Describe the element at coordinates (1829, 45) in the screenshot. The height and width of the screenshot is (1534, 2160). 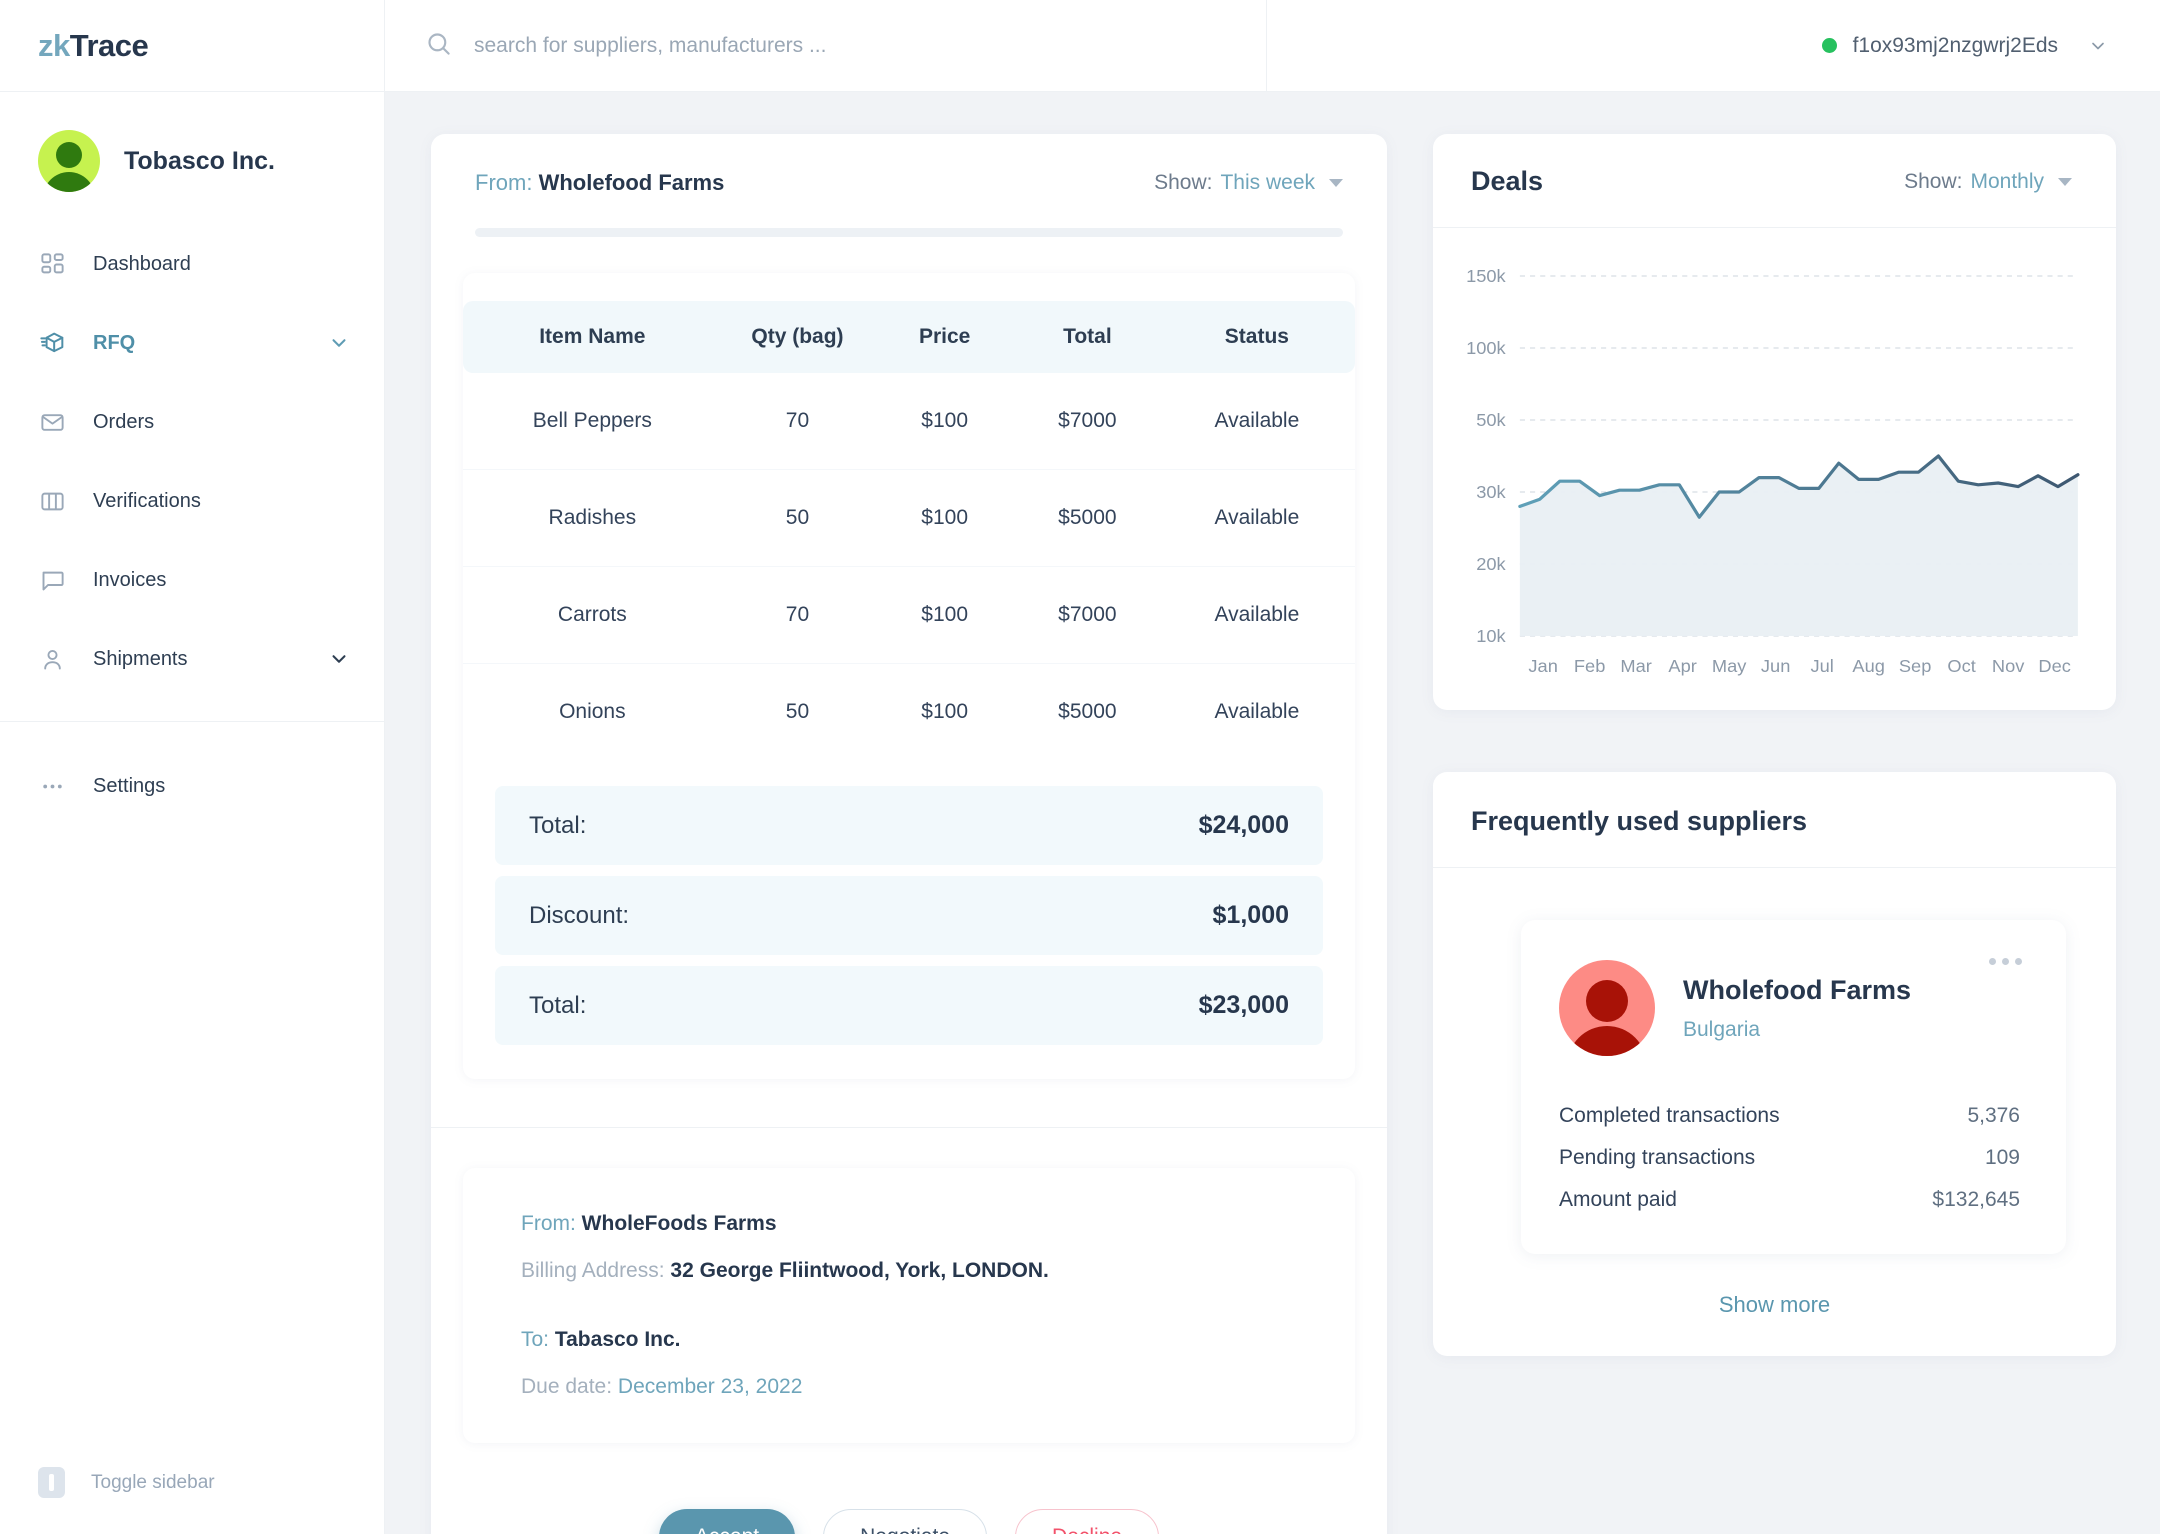
I see `status-dot-icon` at that location.